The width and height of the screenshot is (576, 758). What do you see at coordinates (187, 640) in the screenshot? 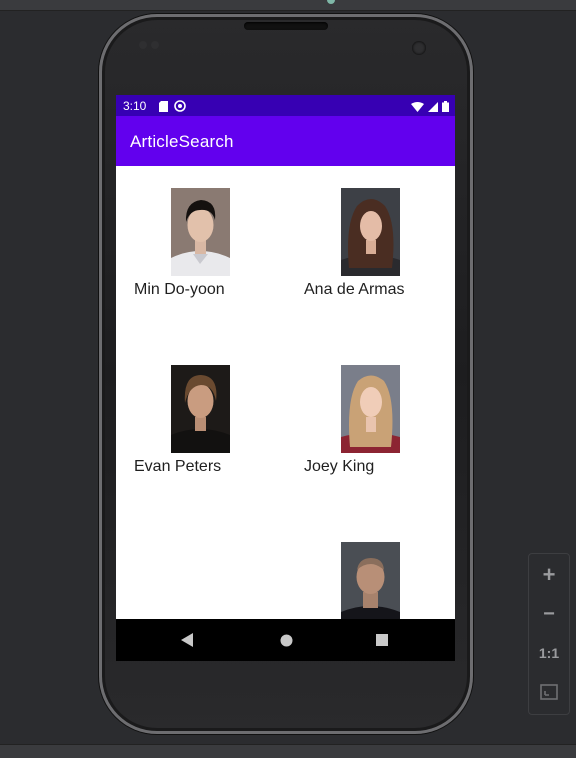
I see `back-icon` at bounding box center [187, 640].